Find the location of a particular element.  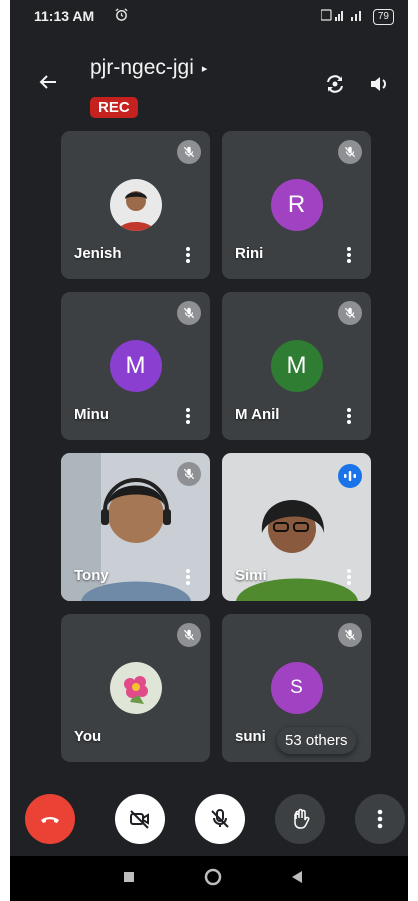

switch-camera-icon is located at coordinates (335, 84).